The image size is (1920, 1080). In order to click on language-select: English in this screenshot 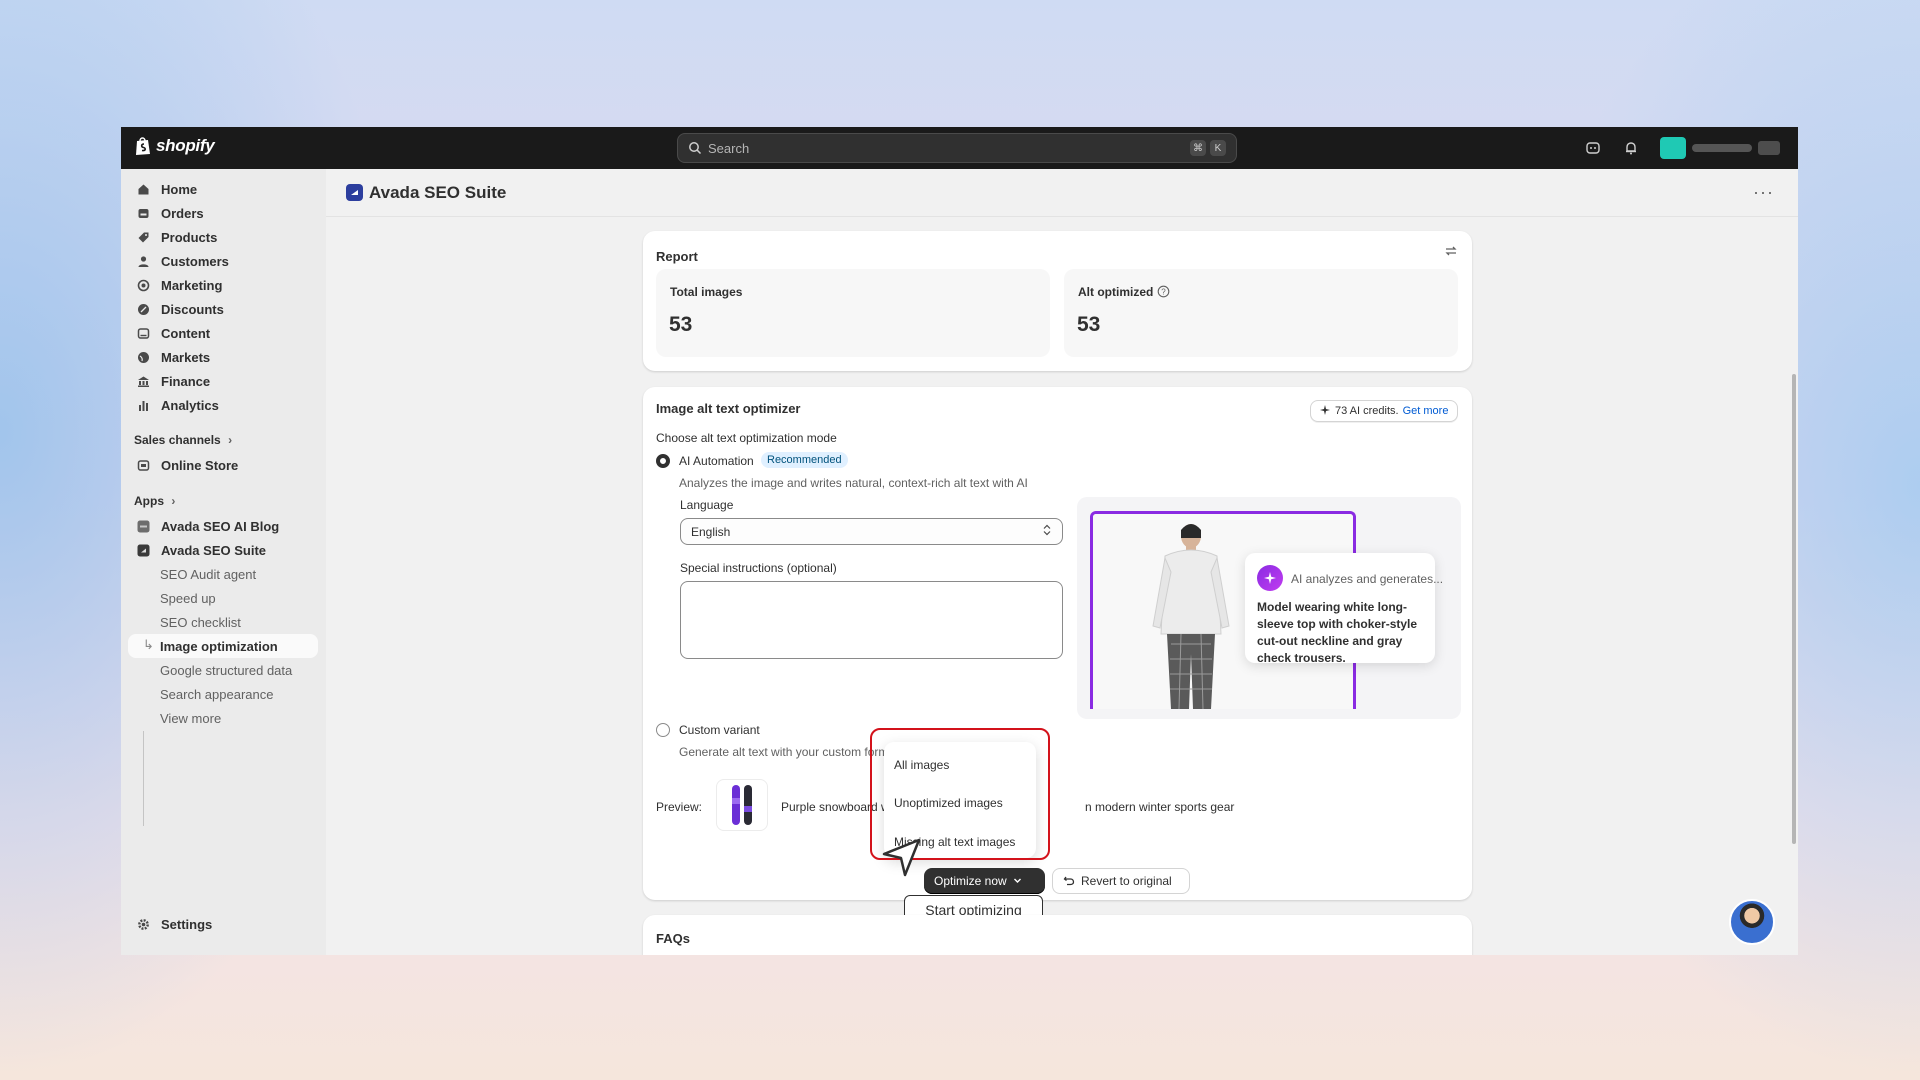, I will do `click(871, 531)`.